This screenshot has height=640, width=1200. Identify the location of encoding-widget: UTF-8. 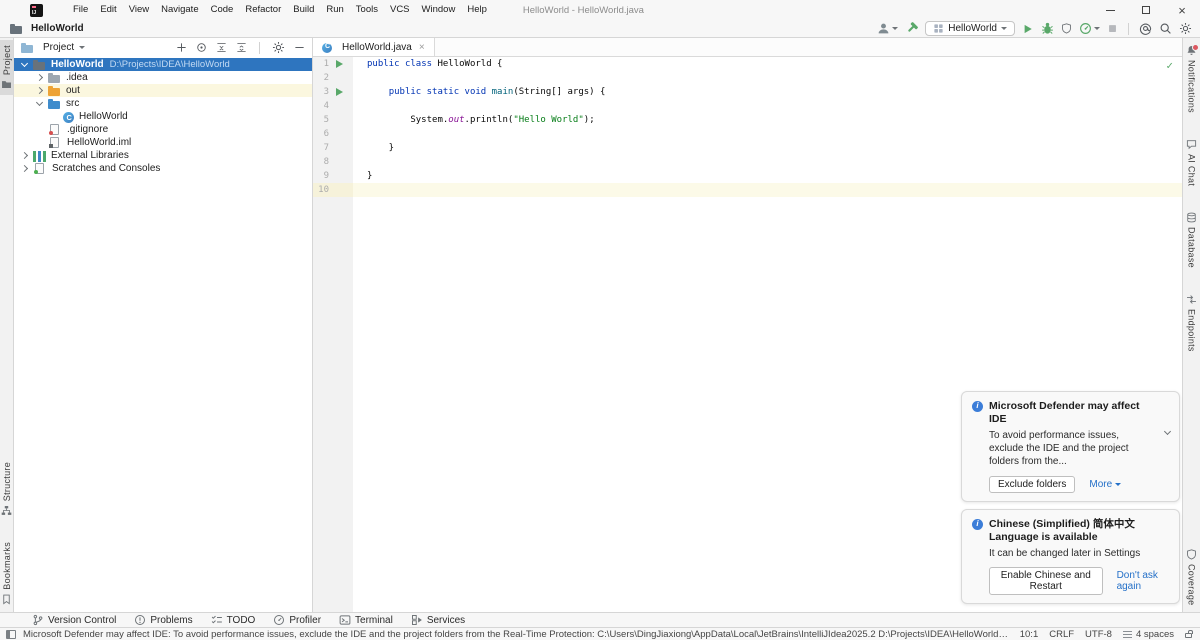
(1098, 634).